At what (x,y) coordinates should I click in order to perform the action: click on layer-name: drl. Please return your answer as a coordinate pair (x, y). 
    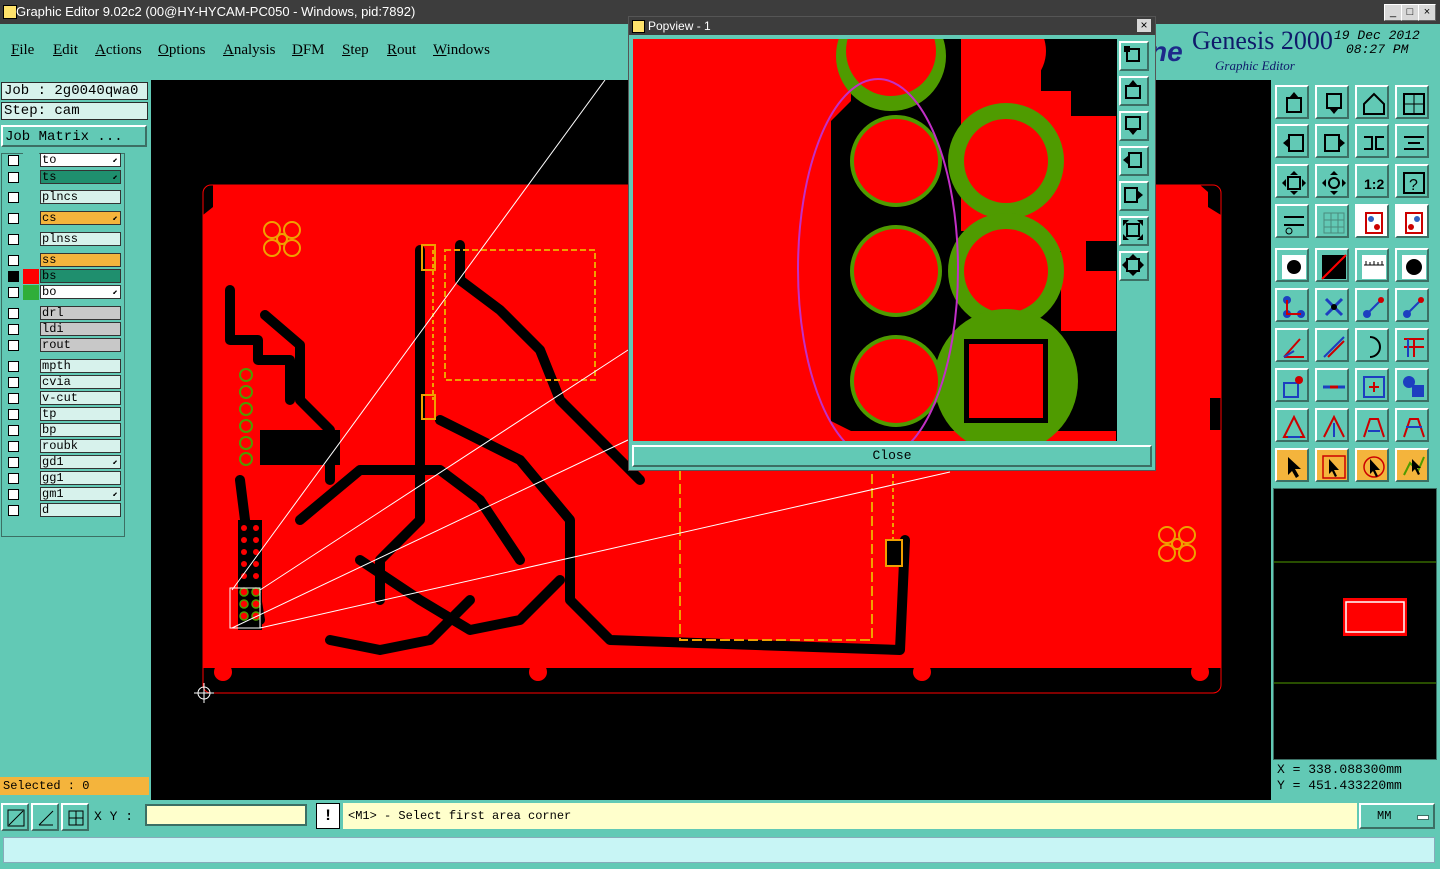
    Looking at the image, I should click on (80, 313).